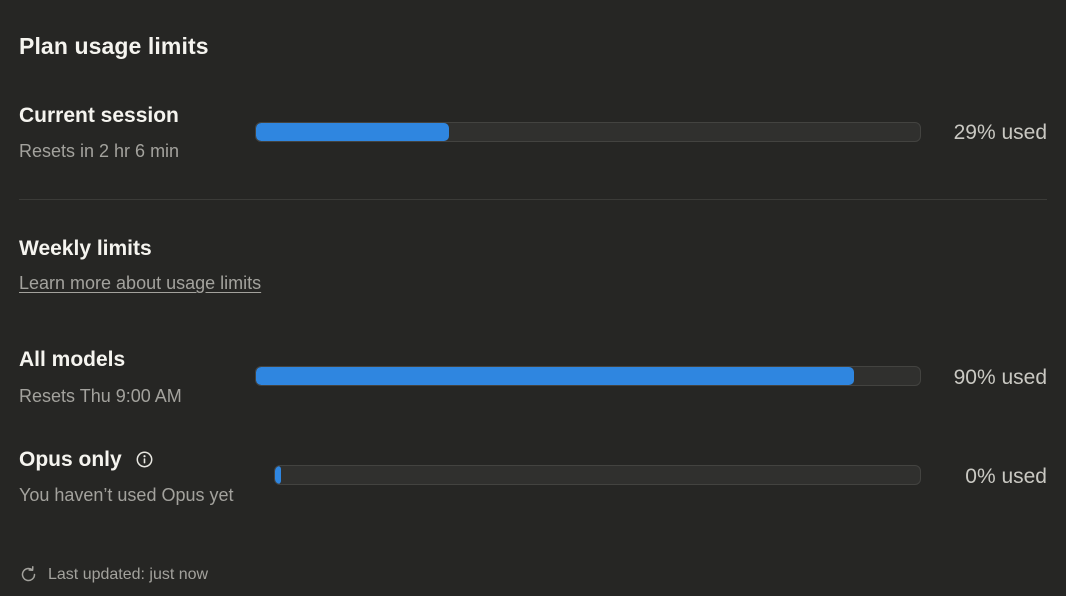 This screenshot has height=596, width=1066. What do you see at coordinates (1006, 476) in the screenshot?
I see `opus-only-usage-label: 0% used` at bounding box center [1006, 476].